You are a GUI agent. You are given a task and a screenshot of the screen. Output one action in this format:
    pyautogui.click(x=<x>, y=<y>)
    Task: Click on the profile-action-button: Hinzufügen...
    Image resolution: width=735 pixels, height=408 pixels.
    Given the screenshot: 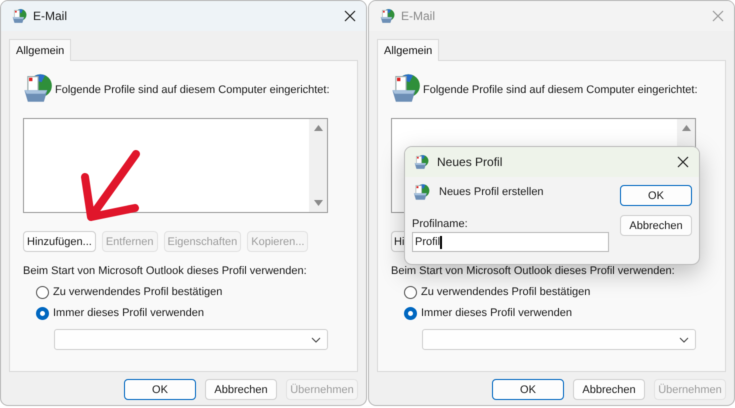 What is the action you would take?
    pyautogui.click(x=59, y=241)
    